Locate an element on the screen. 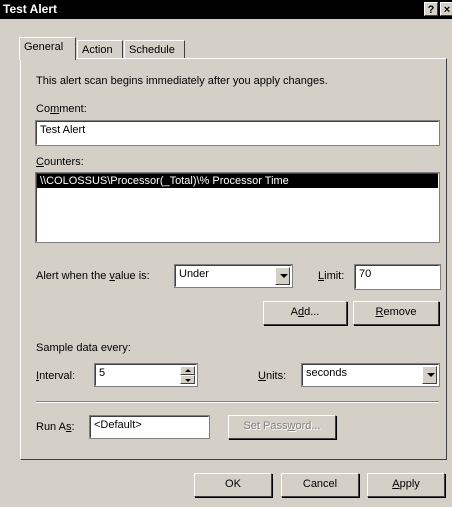 The height and width of the screenshot is (507, 452). interval-spin-buttons is located at coordinates (187, 375).